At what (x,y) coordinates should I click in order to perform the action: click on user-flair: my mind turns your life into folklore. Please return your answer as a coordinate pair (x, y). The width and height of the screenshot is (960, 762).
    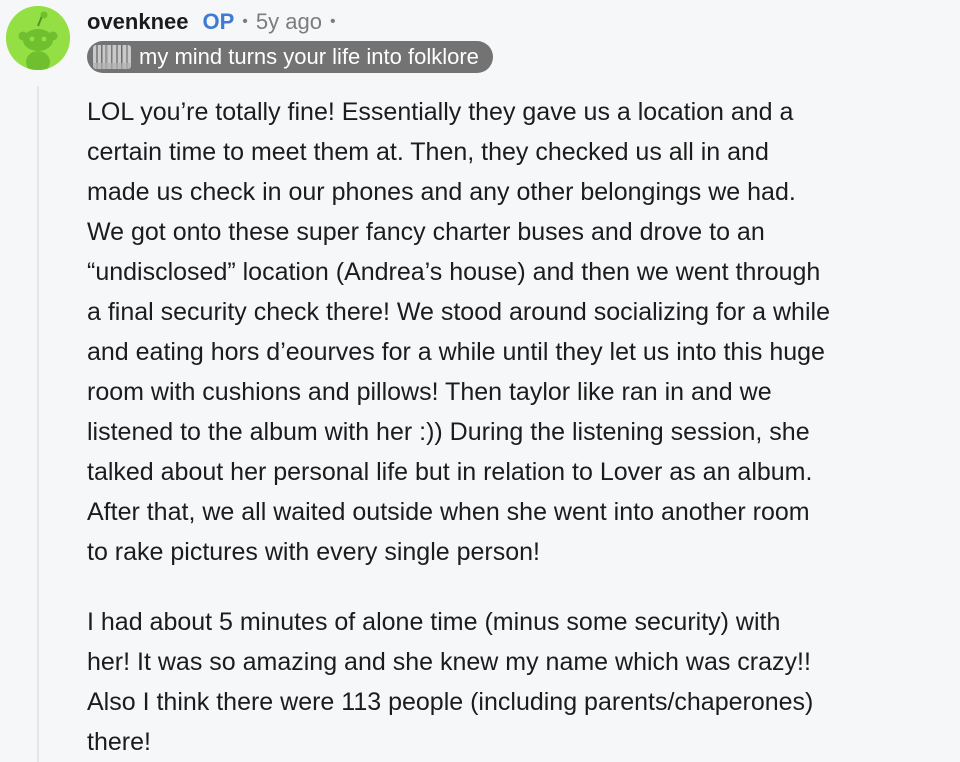
    Looking at the image, I should click on (290, 57).